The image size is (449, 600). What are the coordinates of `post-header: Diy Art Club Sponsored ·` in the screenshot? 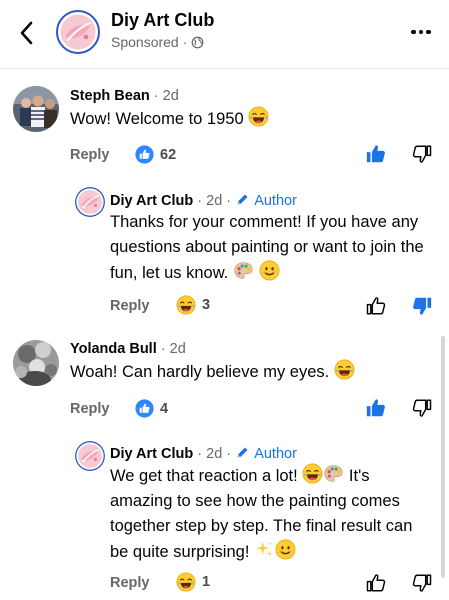 It's located at (224, 34).